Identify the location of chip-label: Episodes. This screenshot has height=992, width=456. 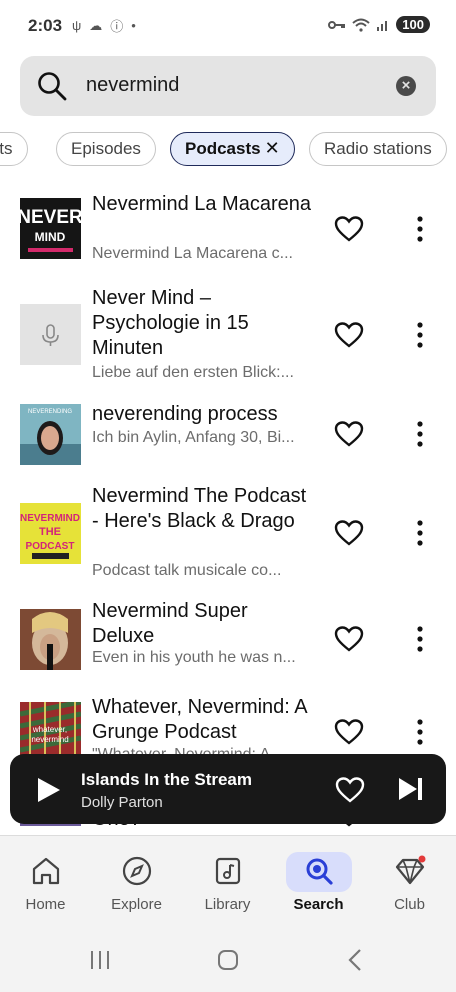
(106, 148).